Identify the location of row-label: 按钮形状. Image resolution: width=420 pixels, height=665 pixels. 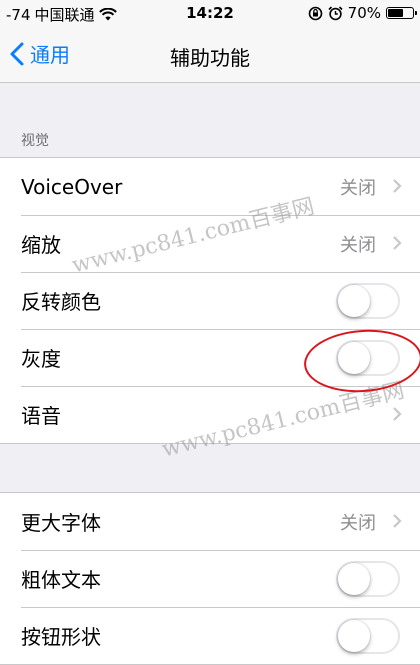
(61, 637).